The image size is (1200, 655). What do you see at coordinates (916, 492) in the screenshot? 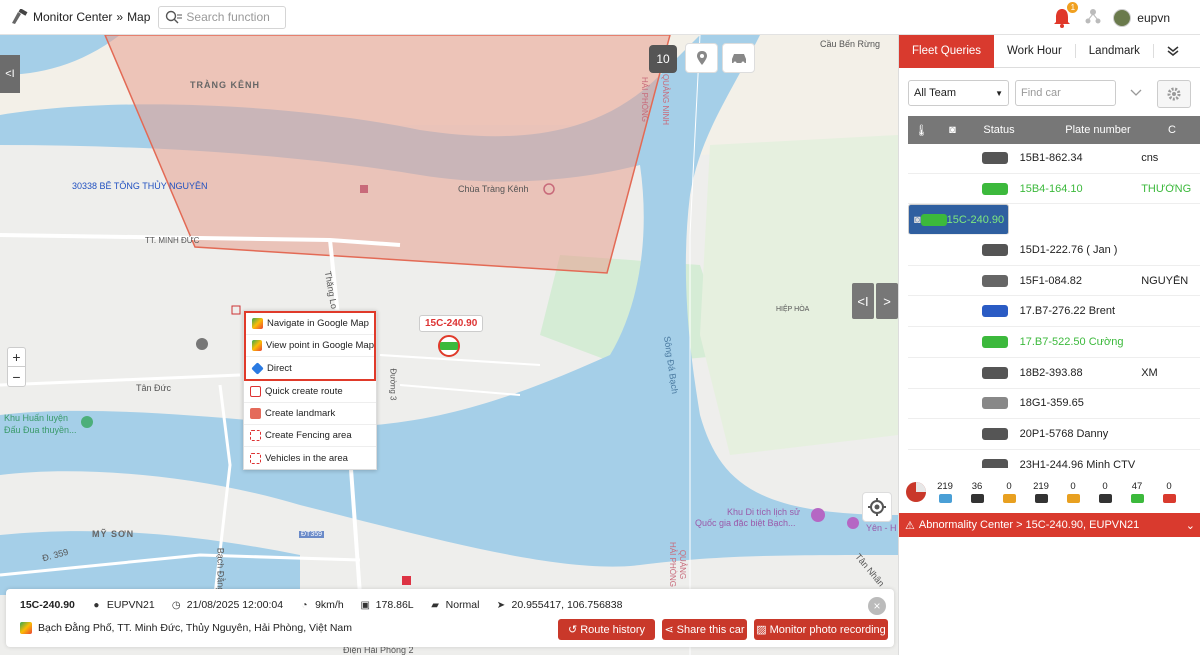
I see `pie-chart-icon` at bounding box center [916, 492].